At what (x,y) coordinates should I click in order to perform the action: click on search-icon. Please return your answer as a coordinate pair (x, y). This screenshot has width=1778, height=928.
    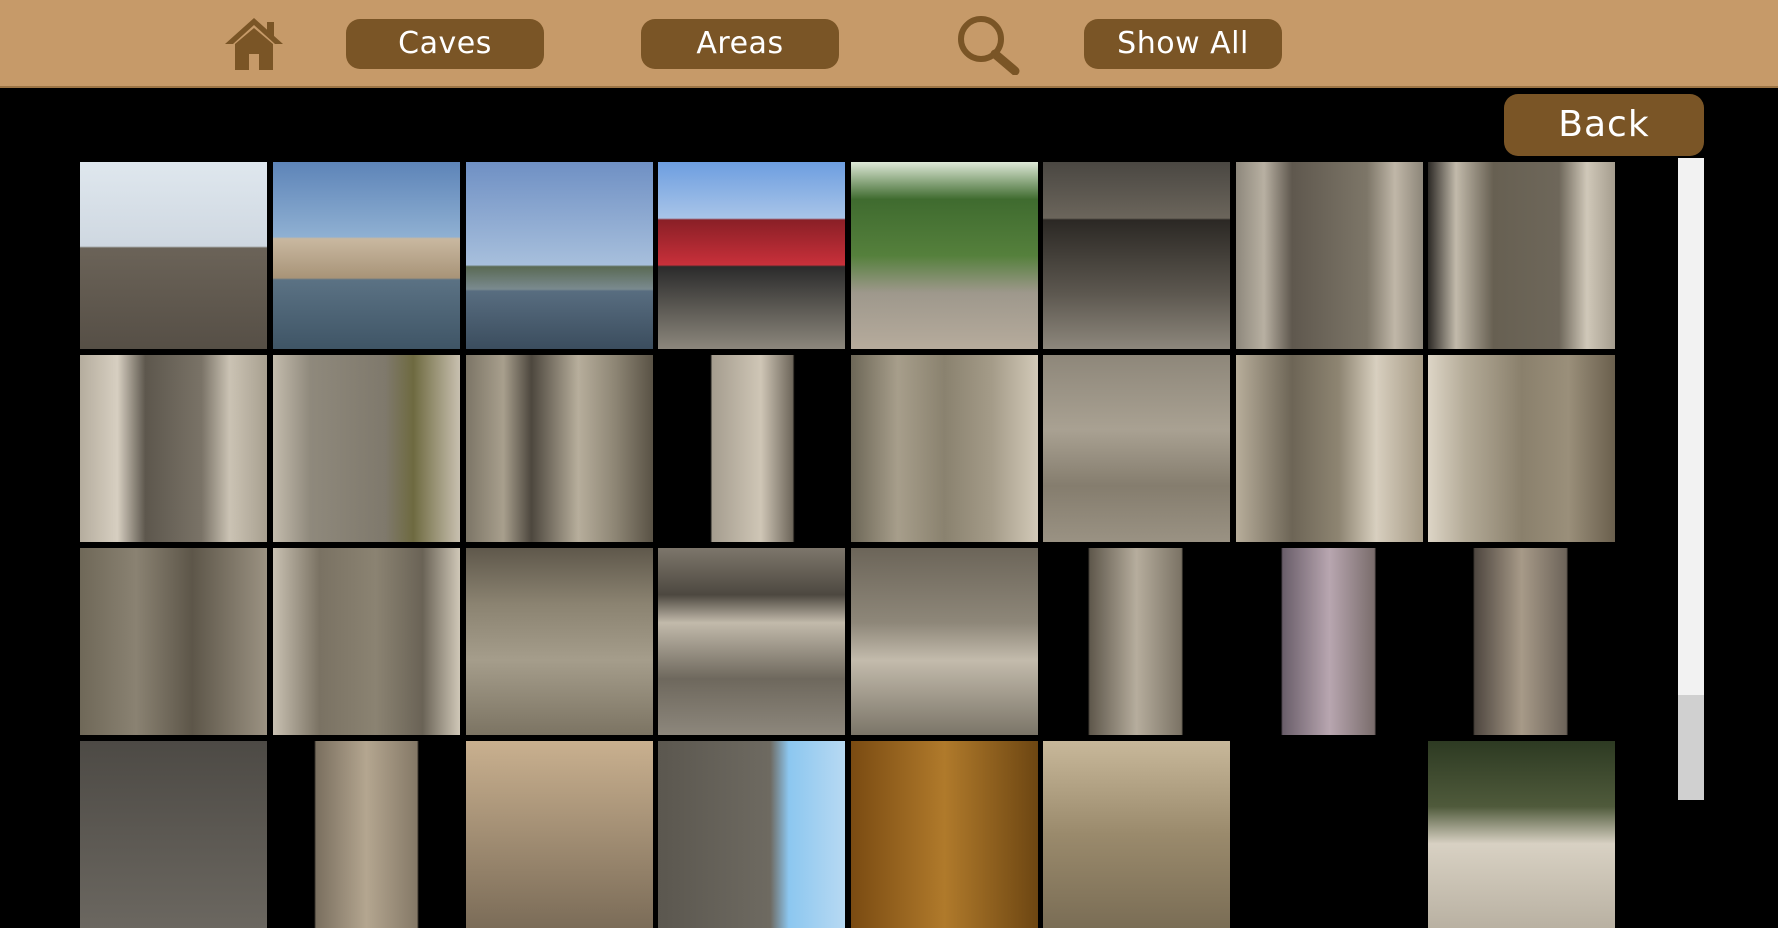
    Looking at the image, I should click on (988, 44).